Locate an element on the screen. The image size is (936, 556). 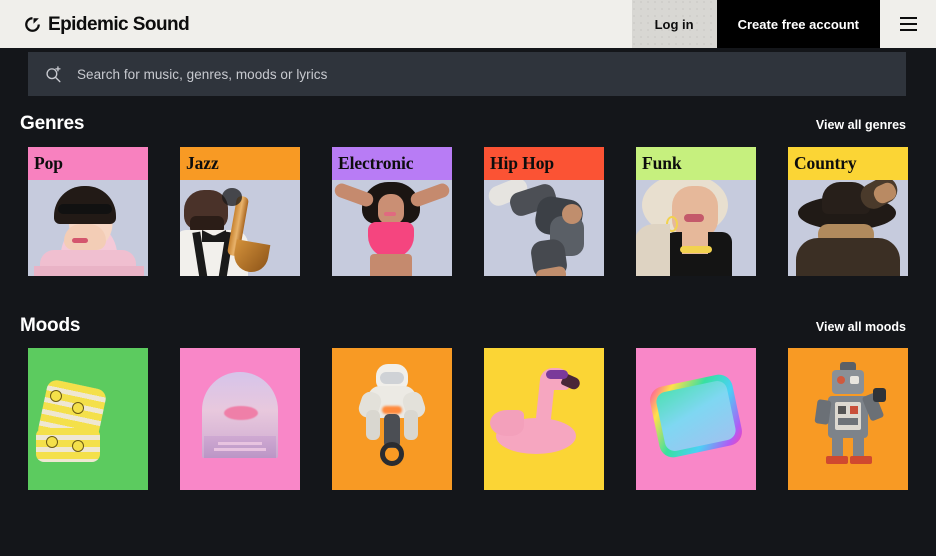
pop-portrait-art is located at coordinates (88, 228).